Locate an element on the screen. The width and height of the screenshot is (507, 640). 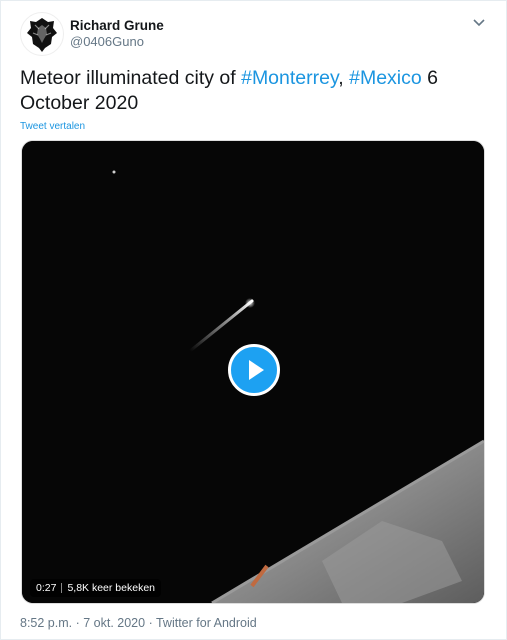
play-button is located at coordinates (254, 370).